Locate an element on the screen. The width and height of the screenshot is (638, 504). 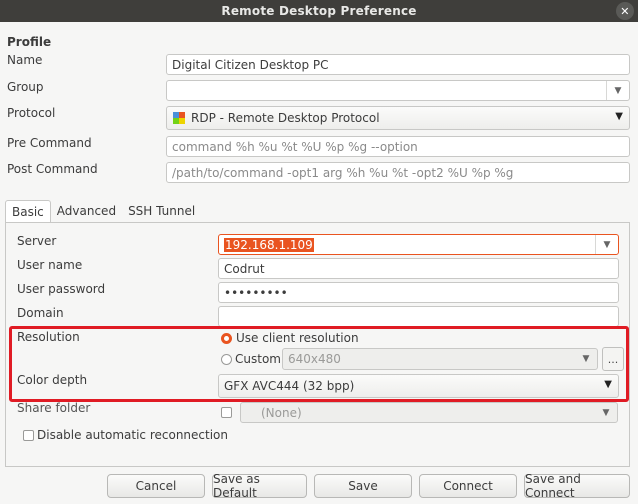
post-command-label: Post Command is located at coordinates (52, 169).